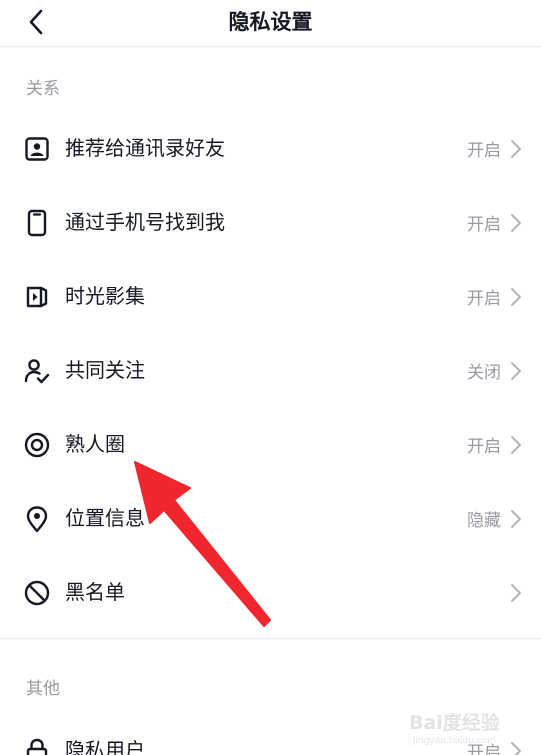 The height and width of the screenshot is (755, 541). What do you see at coordinates (95, 444) in the screenshot?
I see `row-label: 熟人圈` at bounding box center [95, 444].